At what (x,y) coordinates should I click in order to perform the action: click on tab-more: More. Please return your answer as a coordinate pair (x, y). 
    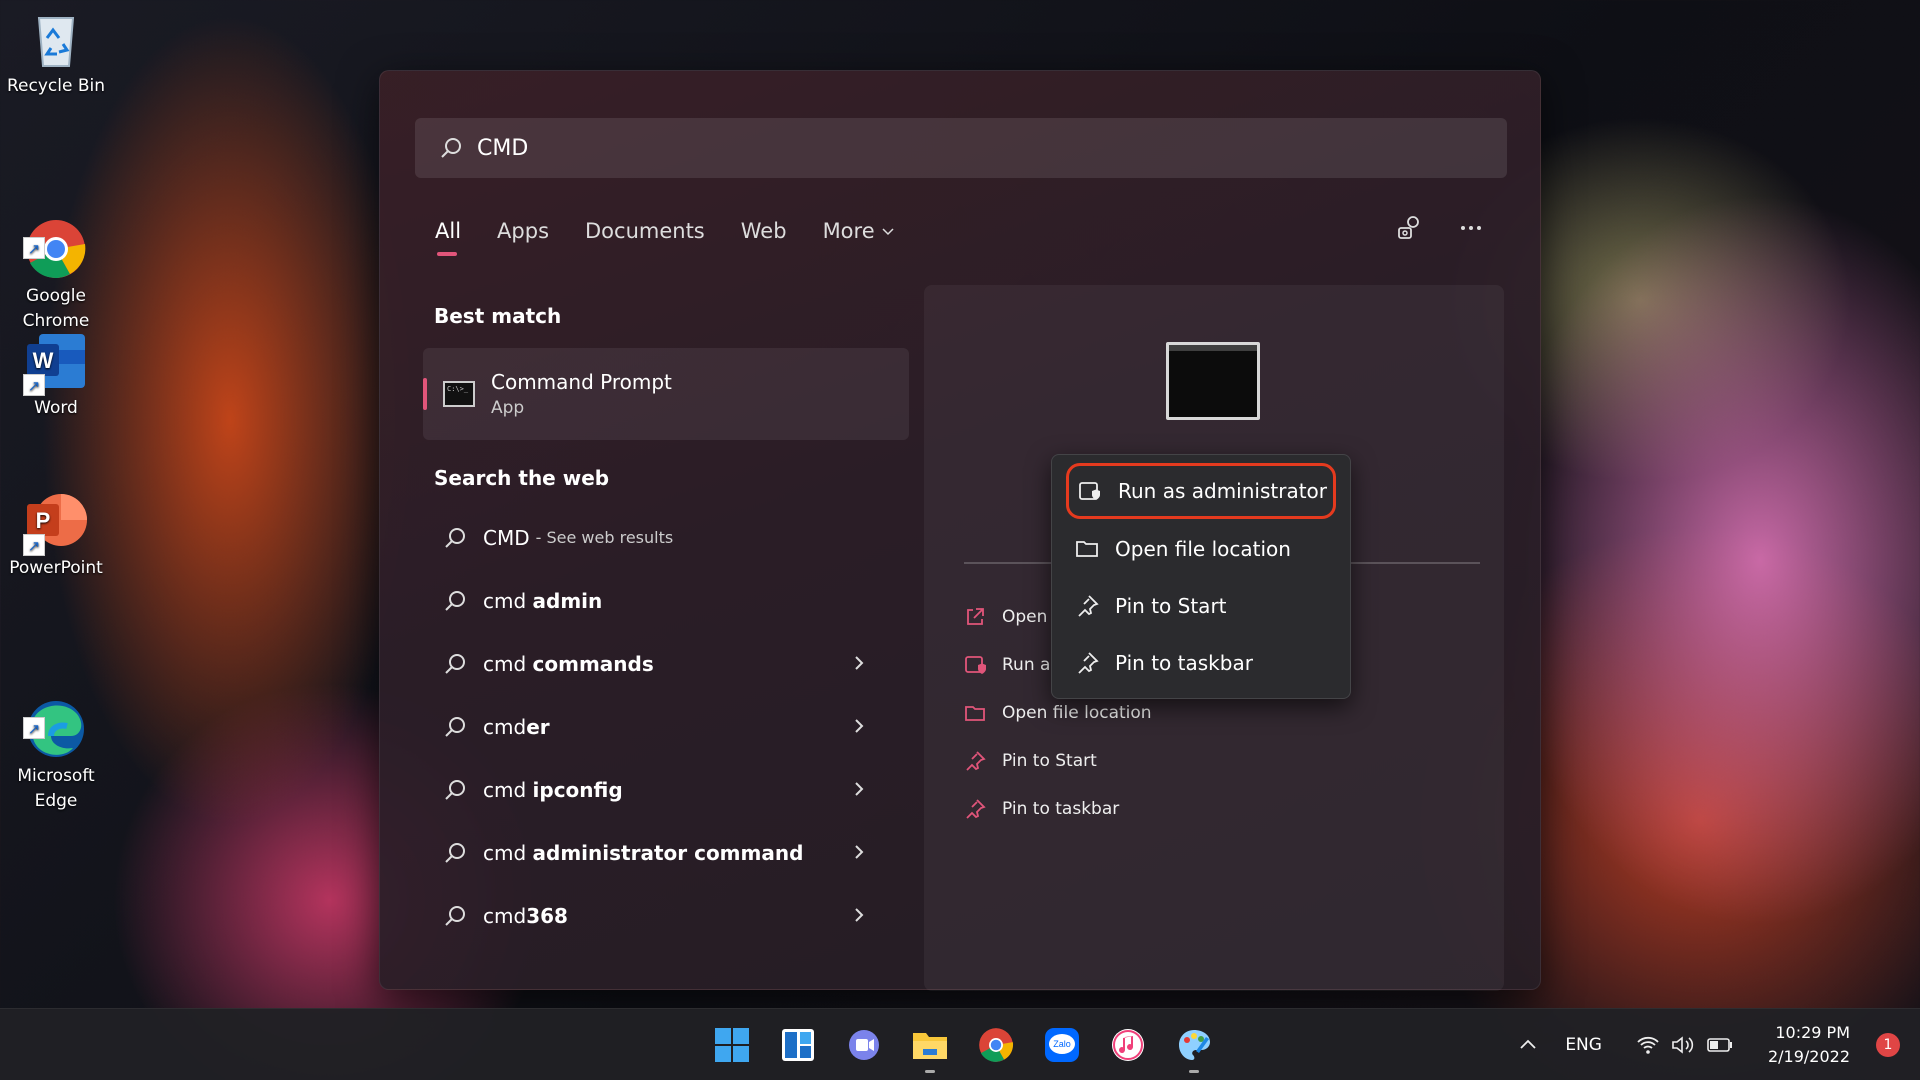
    Looking at the image, I should click on (859, 231).